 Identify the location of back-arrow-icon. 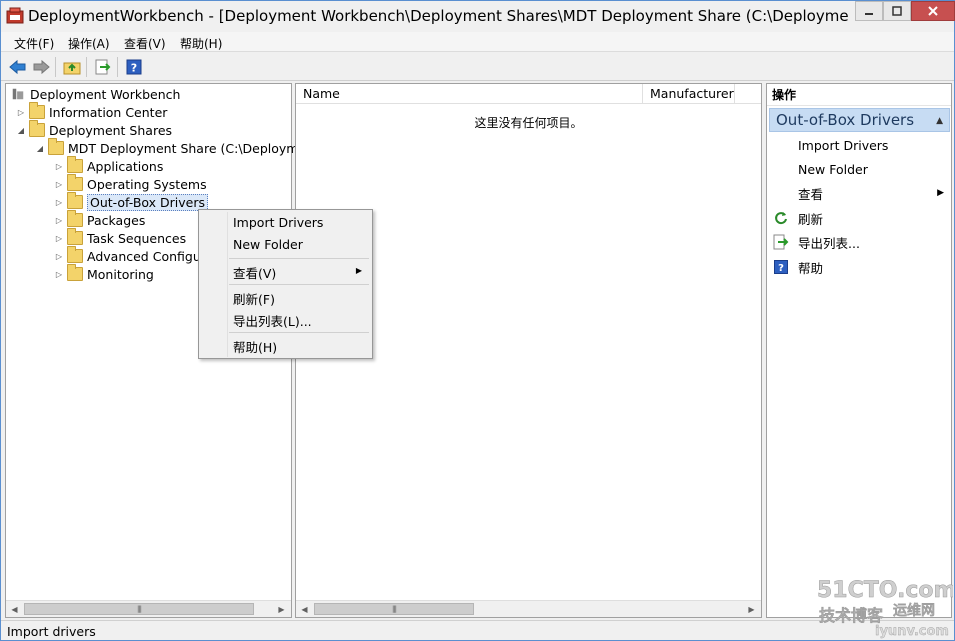
(17, 67).